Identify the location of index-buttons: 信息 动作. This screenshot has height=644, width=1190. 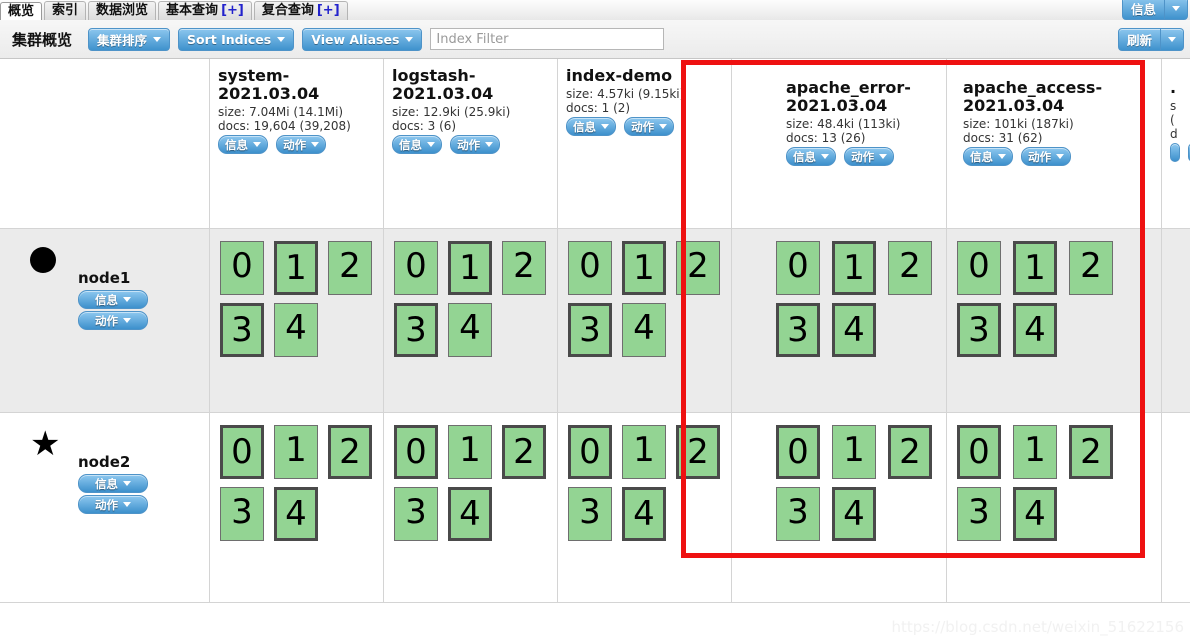
(645, 126).